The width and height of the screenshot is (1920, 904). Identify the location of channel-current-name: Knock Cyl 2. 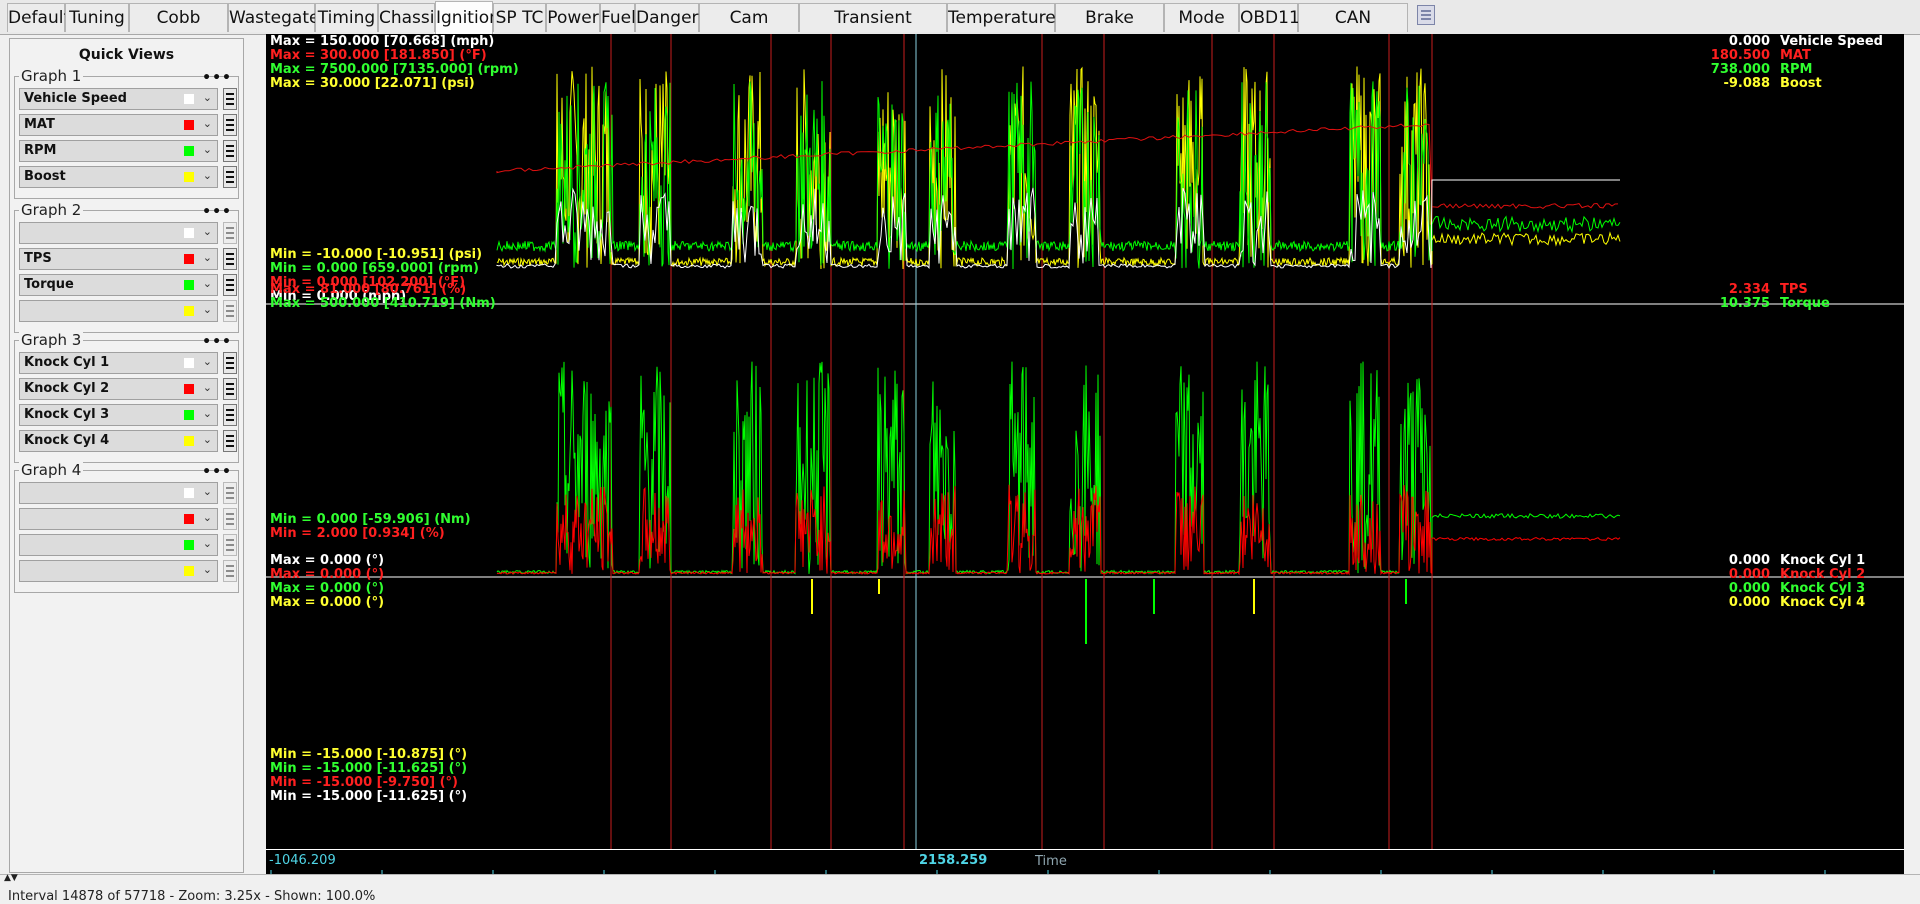
(1823, 574).